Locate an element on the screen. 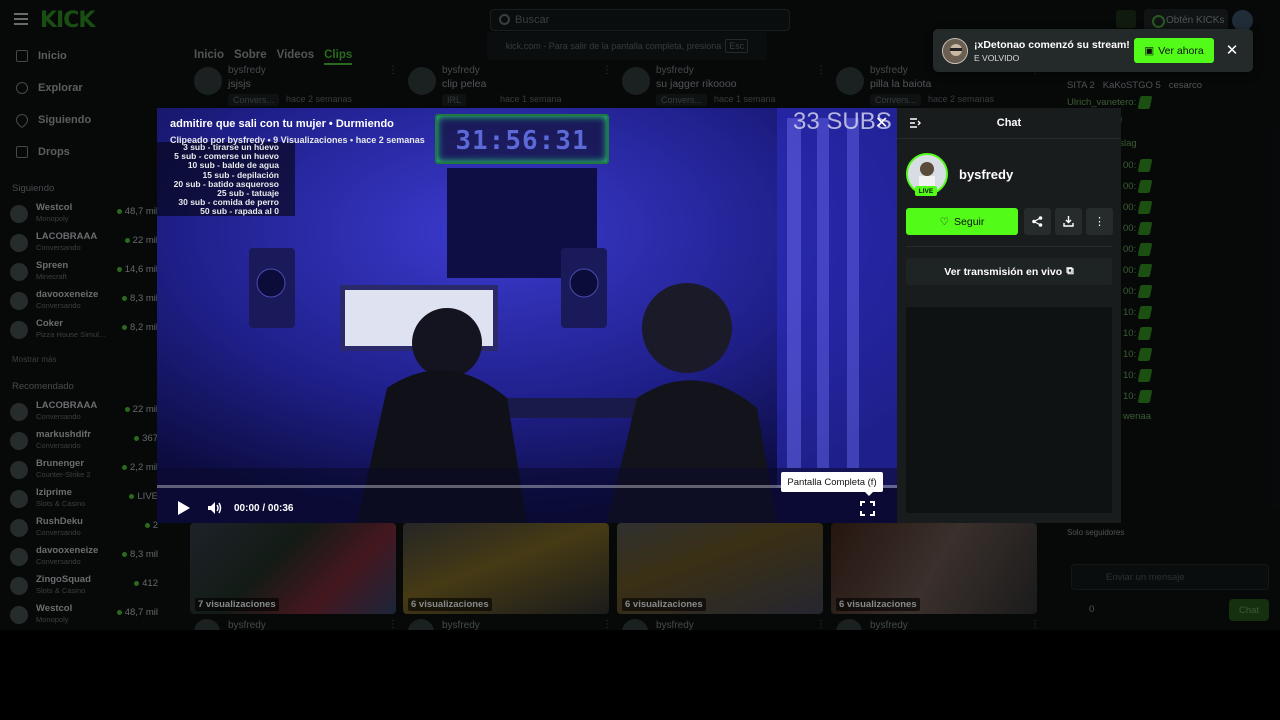 The image size is (1280, 720). heart-icon: ♡ is located at coordinates (944, 221).